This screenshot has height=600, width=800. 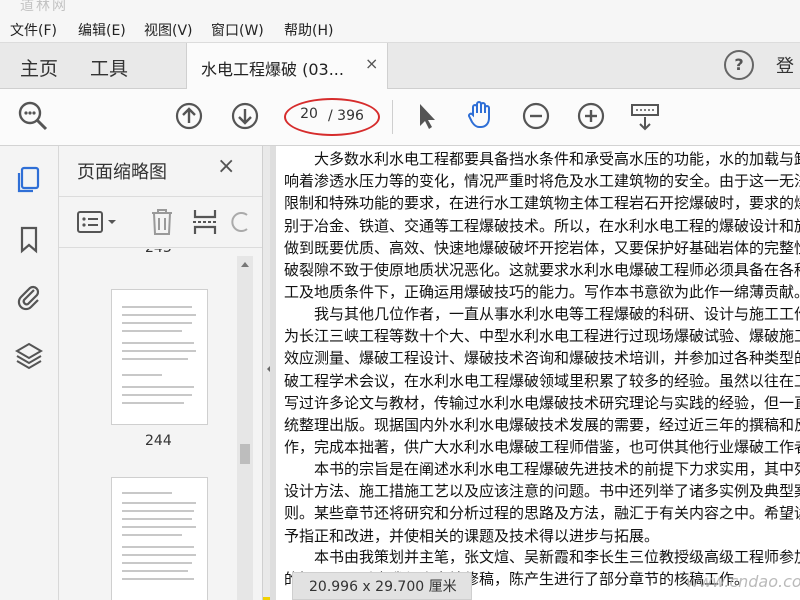 I want to click on attachment-icon, so click(x=29, y=297).